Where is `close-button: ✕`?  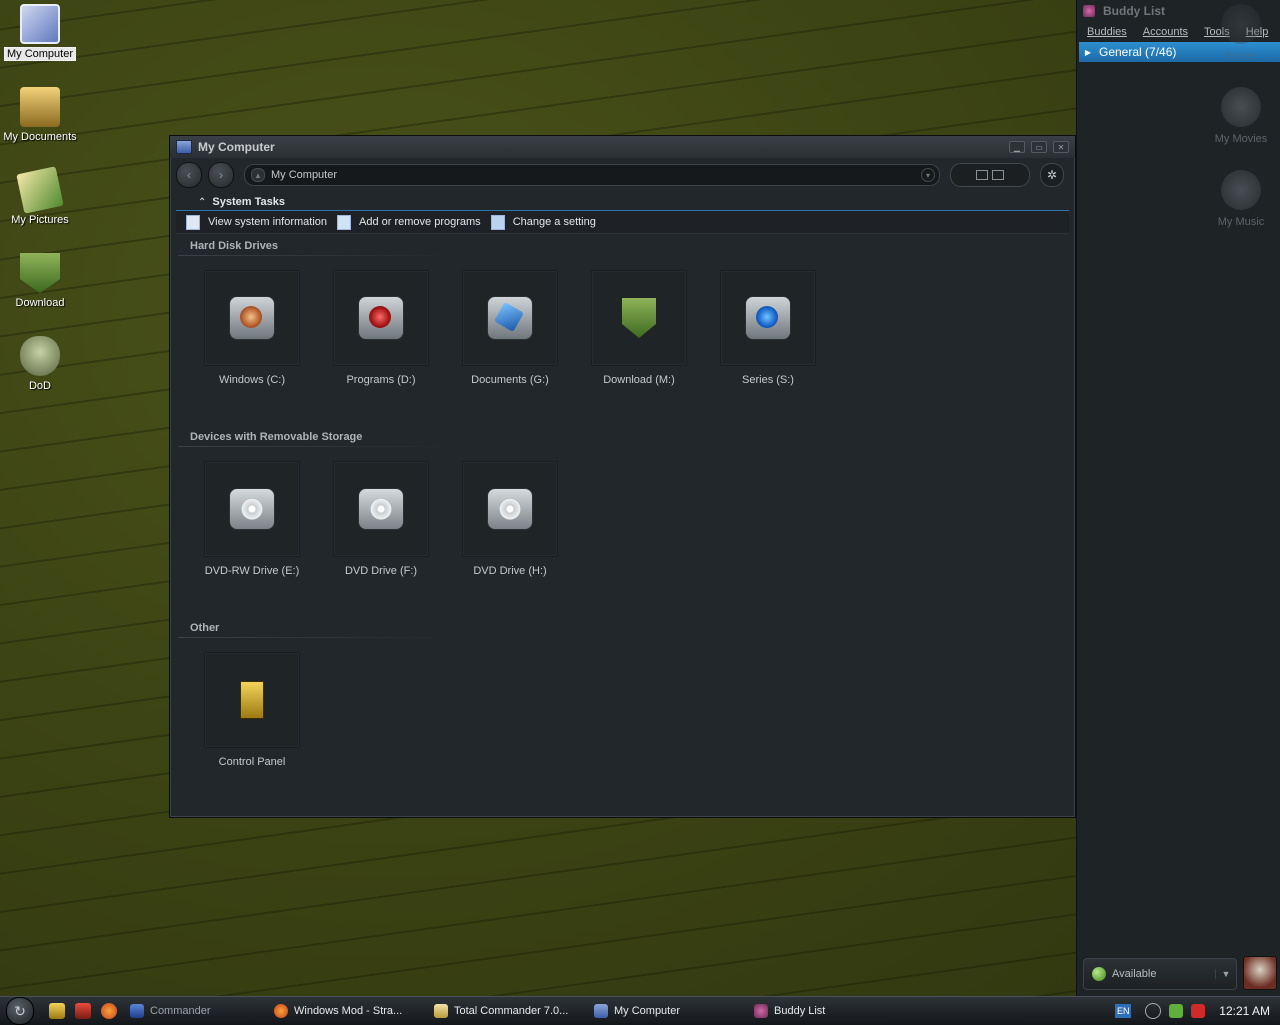
close-button: ✕ is located at coordinates (1061, 147).